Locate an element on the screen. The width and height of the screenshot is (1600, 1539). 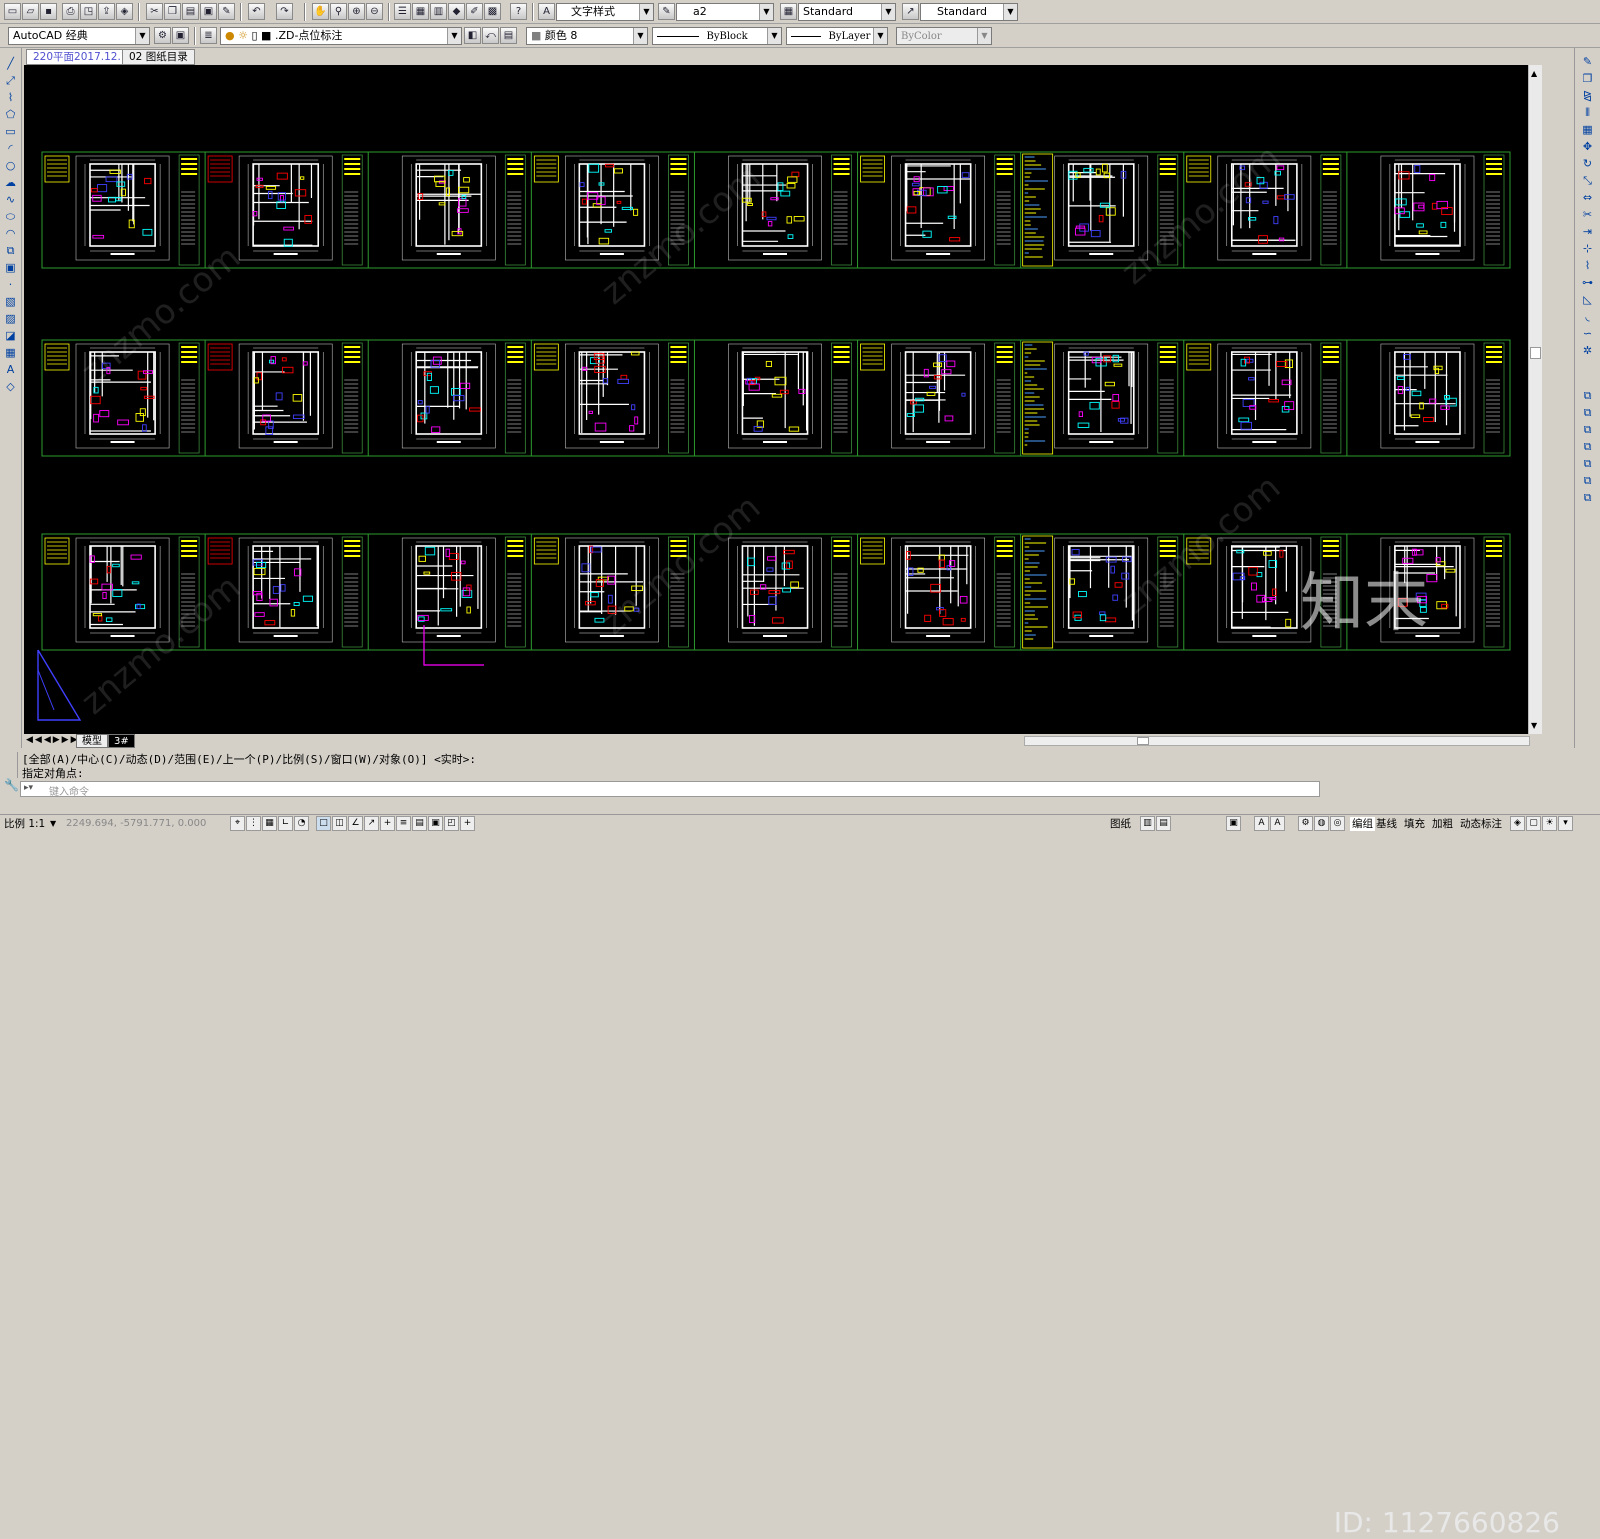
linetype-select: ByBlock ▼ is located at coordinates (717, 36).